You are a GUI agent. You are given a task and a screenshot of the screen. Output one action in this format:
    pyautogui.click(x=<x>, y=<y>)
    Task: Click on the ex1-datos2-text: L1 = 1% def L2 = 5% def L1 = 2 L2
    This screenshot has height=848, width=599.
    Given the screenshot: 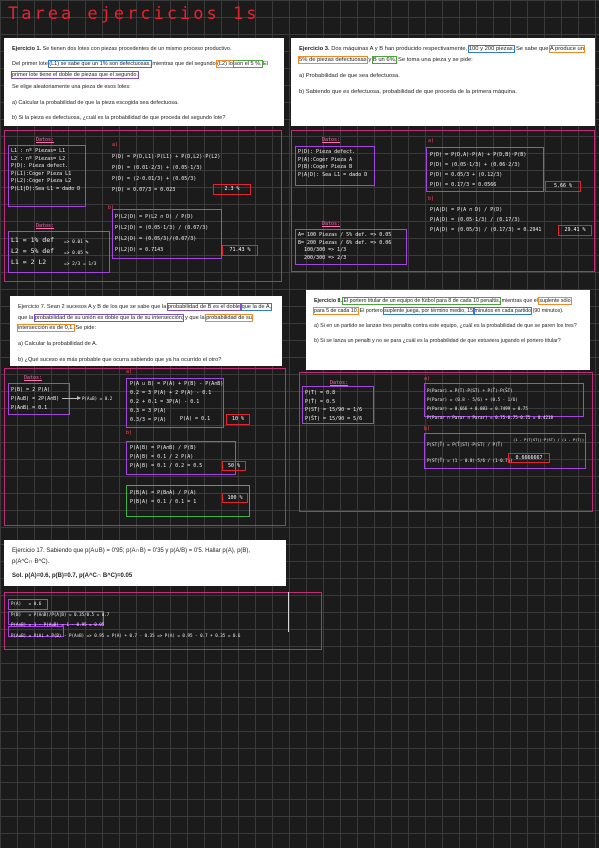 What is the action you would take?
    pyautogui.click(x=33, y=251)
    